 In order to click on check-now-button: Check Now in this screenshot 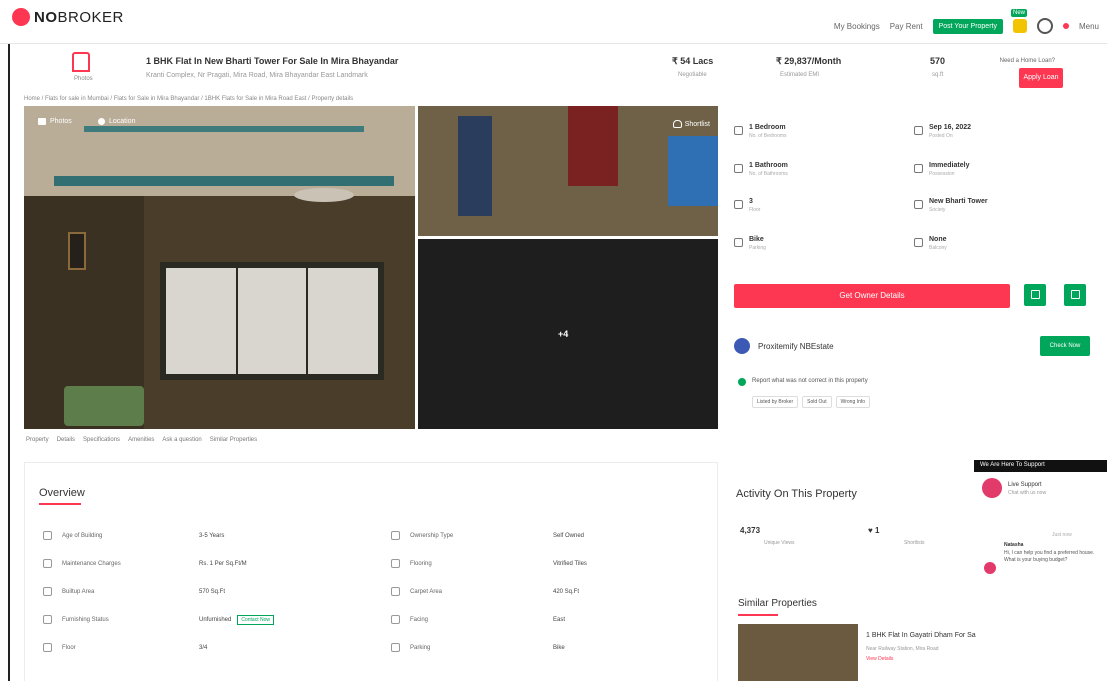, I will do `click(1065, 346)`.